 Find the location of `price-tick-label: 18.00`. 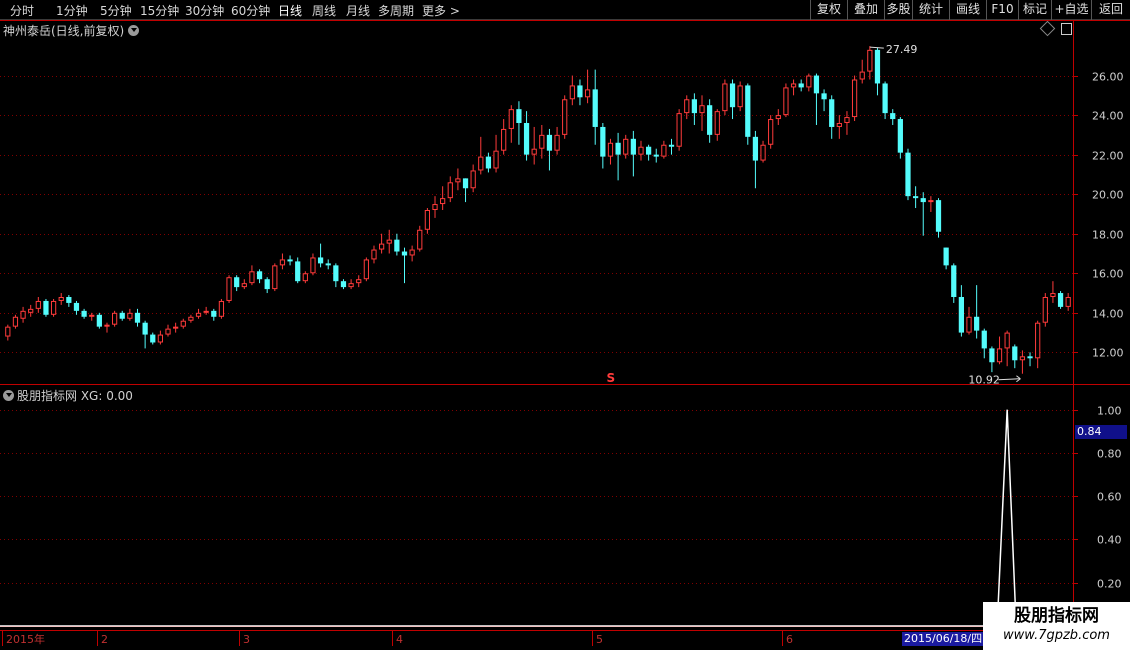

price-tick-label: 18.00 is located at coordinates (1108, 235).